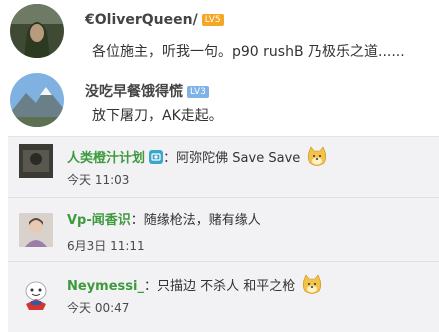 The height and width of the screenshot is (332, 439). I want to click on reply-line: Vp-闻香识：随缘枪法，赌有缘人, so click(164, 218).